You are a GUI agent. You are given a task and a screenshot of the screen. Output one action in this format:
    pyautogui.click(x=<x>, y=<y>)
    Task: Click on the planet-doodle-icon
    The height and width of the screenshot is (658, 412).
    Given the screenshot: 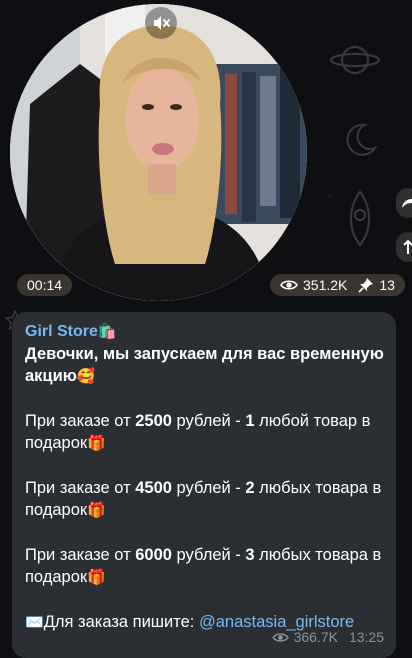 What is the action you would take?
    pyautogui.click(x=355, y=60)
    